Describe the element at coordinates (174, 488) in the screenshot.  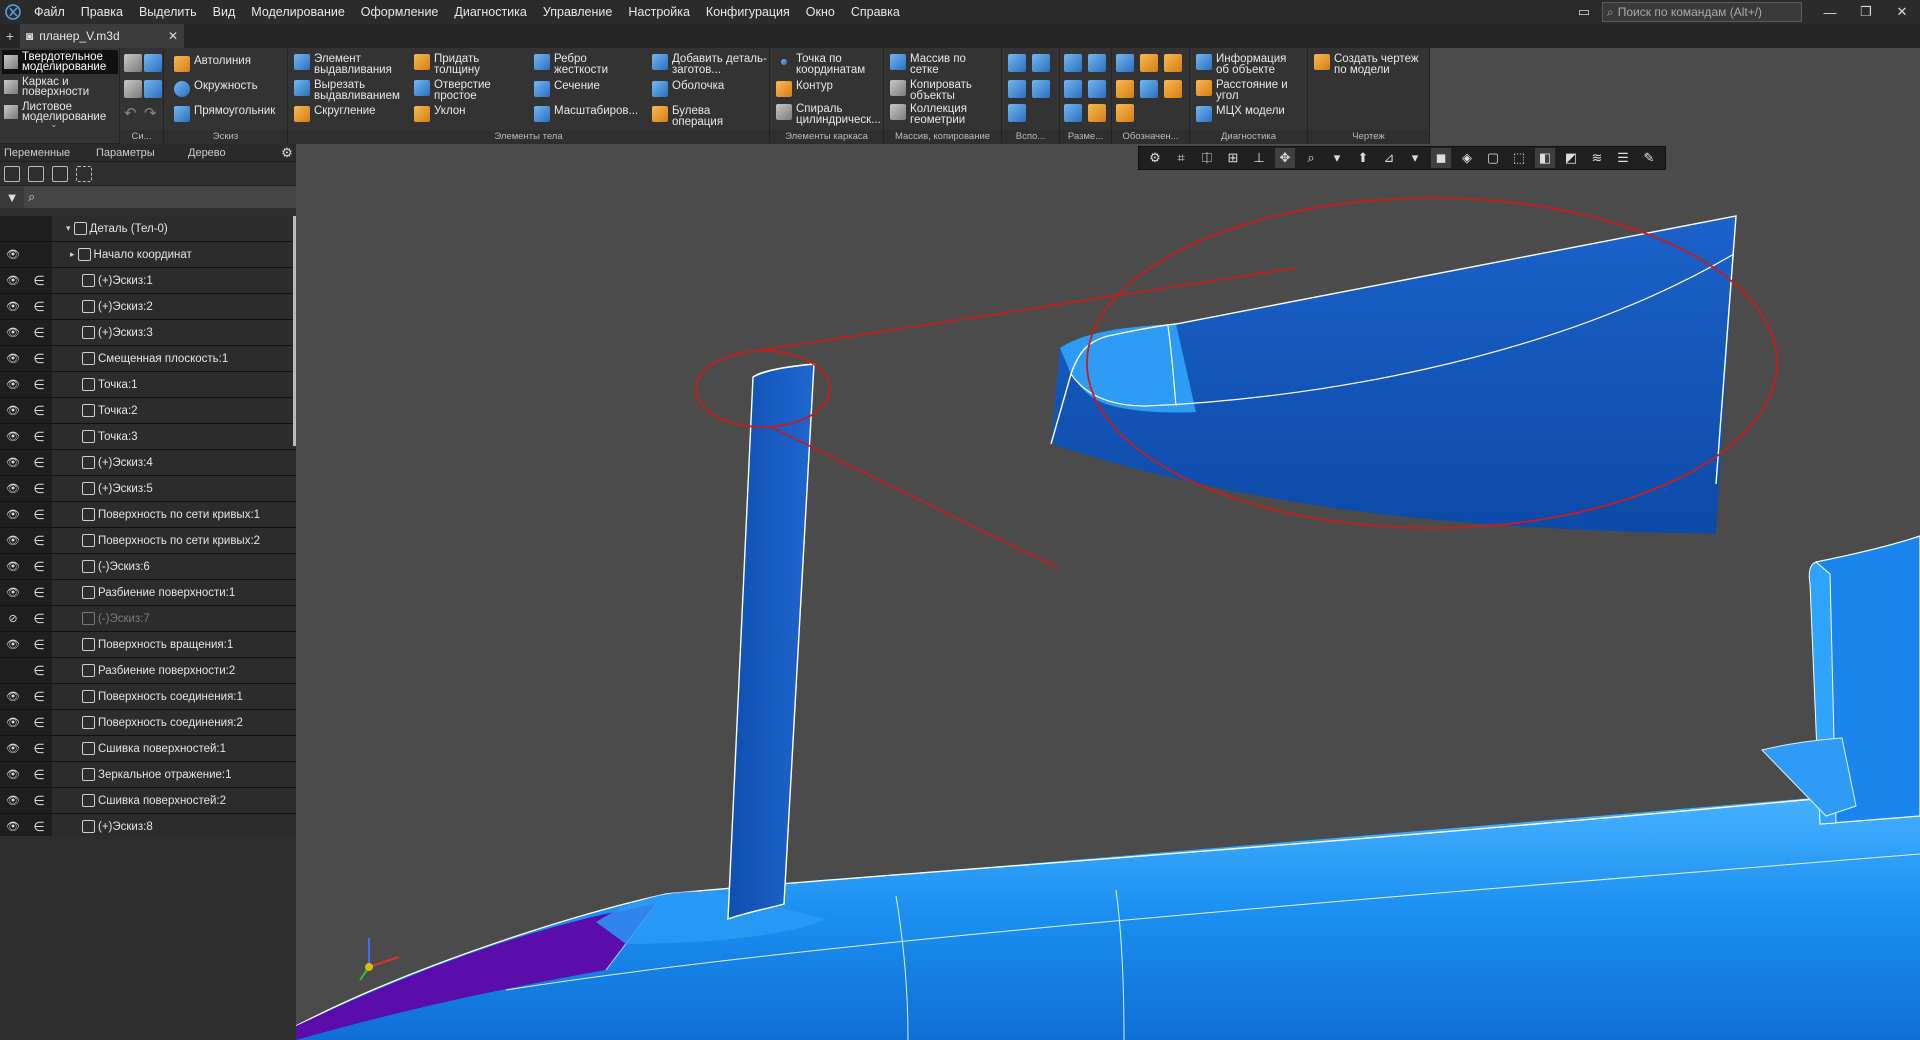
I see `tree-item-body: (+)Эскиз:5` at that location.